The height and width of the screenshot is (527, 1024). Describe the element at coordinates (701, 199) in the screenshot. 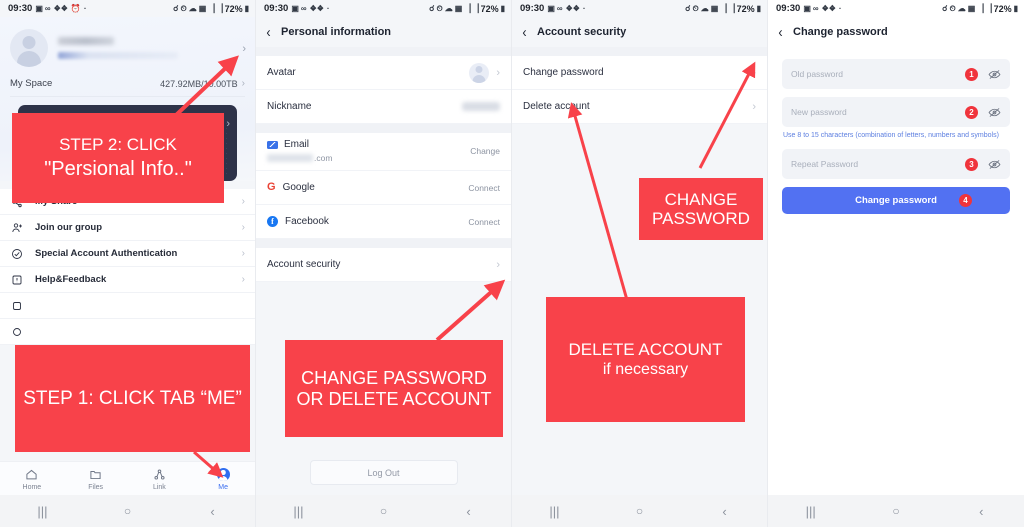

I see `callout-line-1: CHANGE` at that location.